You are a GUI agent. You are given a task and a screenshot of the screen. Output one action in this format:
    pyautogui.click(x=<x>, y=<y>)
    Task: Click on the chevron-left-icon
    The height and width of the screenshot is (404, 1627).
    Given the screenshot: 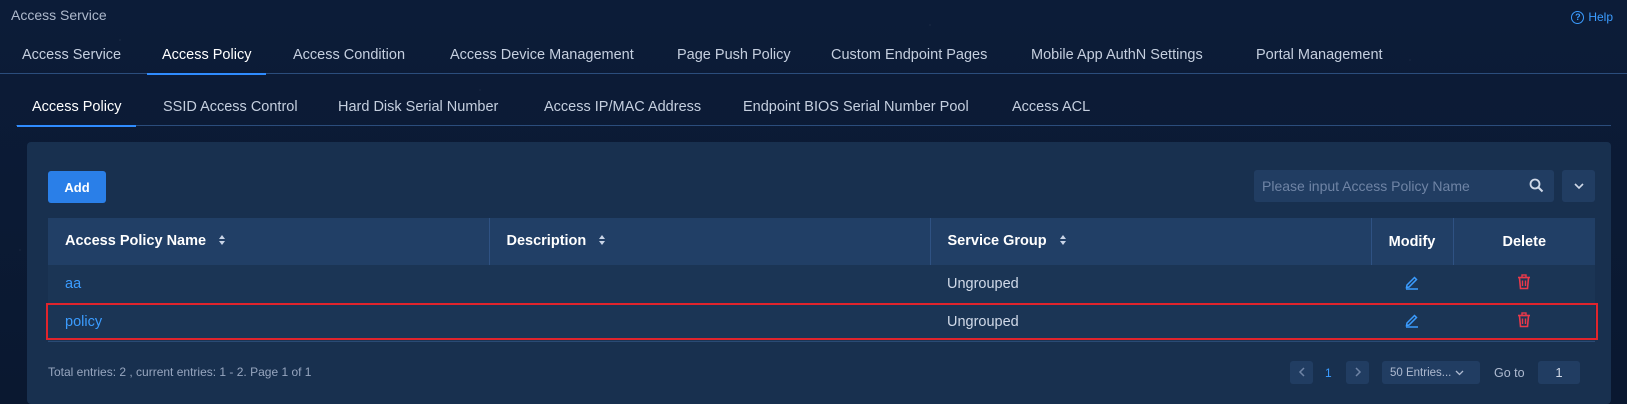 What is the action you would take?
    pyautogui.click(x=1302, y=373)
    